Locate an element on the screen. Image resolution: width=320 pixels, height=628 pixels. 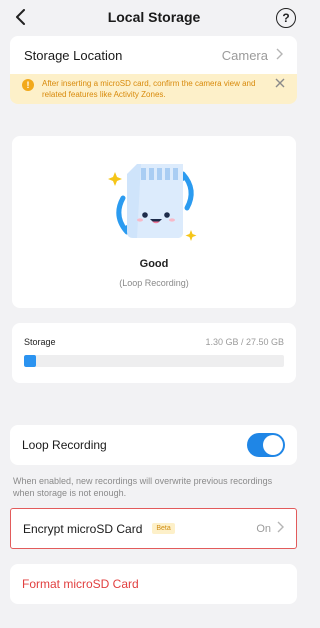
encrypt-value: On is located at coordinates (263, 528).